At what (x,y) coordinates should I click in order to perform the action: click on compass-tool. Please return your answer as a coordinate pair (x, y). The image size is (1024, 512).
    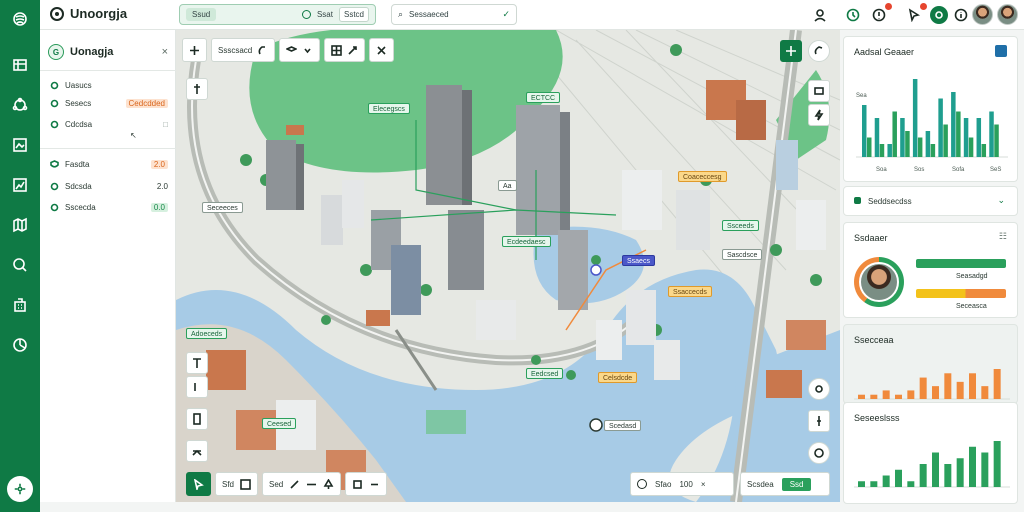
    Looking at the image, I should click on (197, 89).